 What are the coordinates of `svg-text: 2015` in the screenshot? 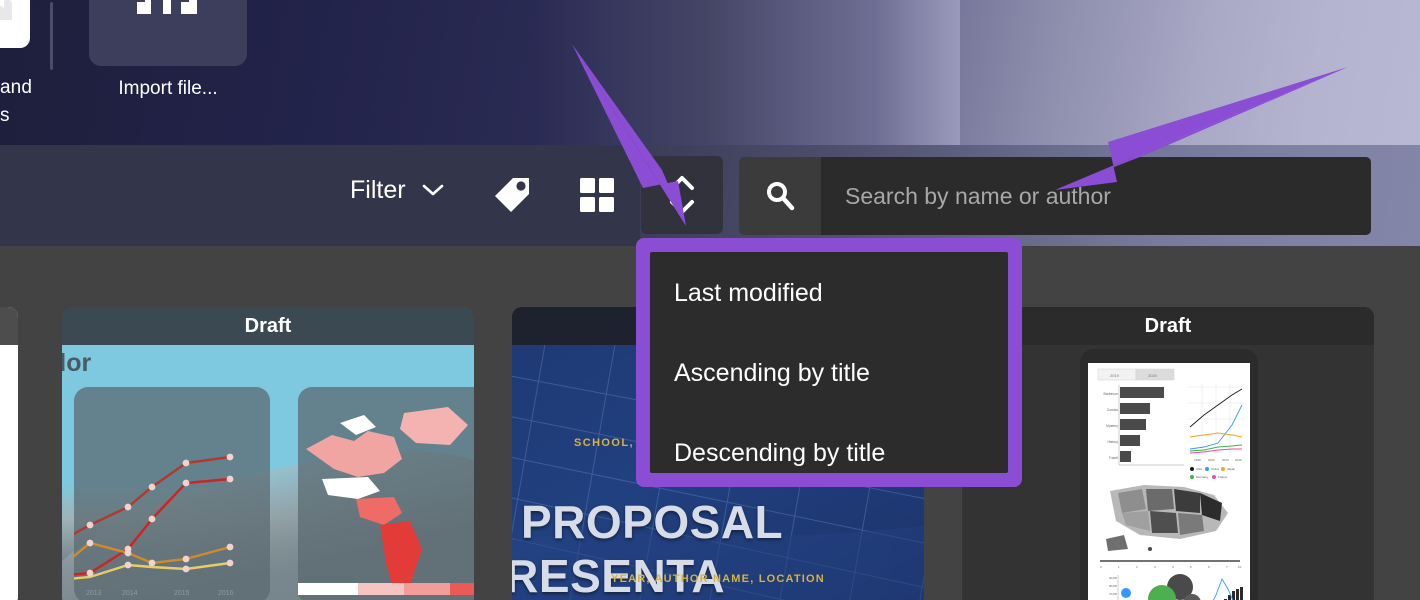 It's located at (182, 593).